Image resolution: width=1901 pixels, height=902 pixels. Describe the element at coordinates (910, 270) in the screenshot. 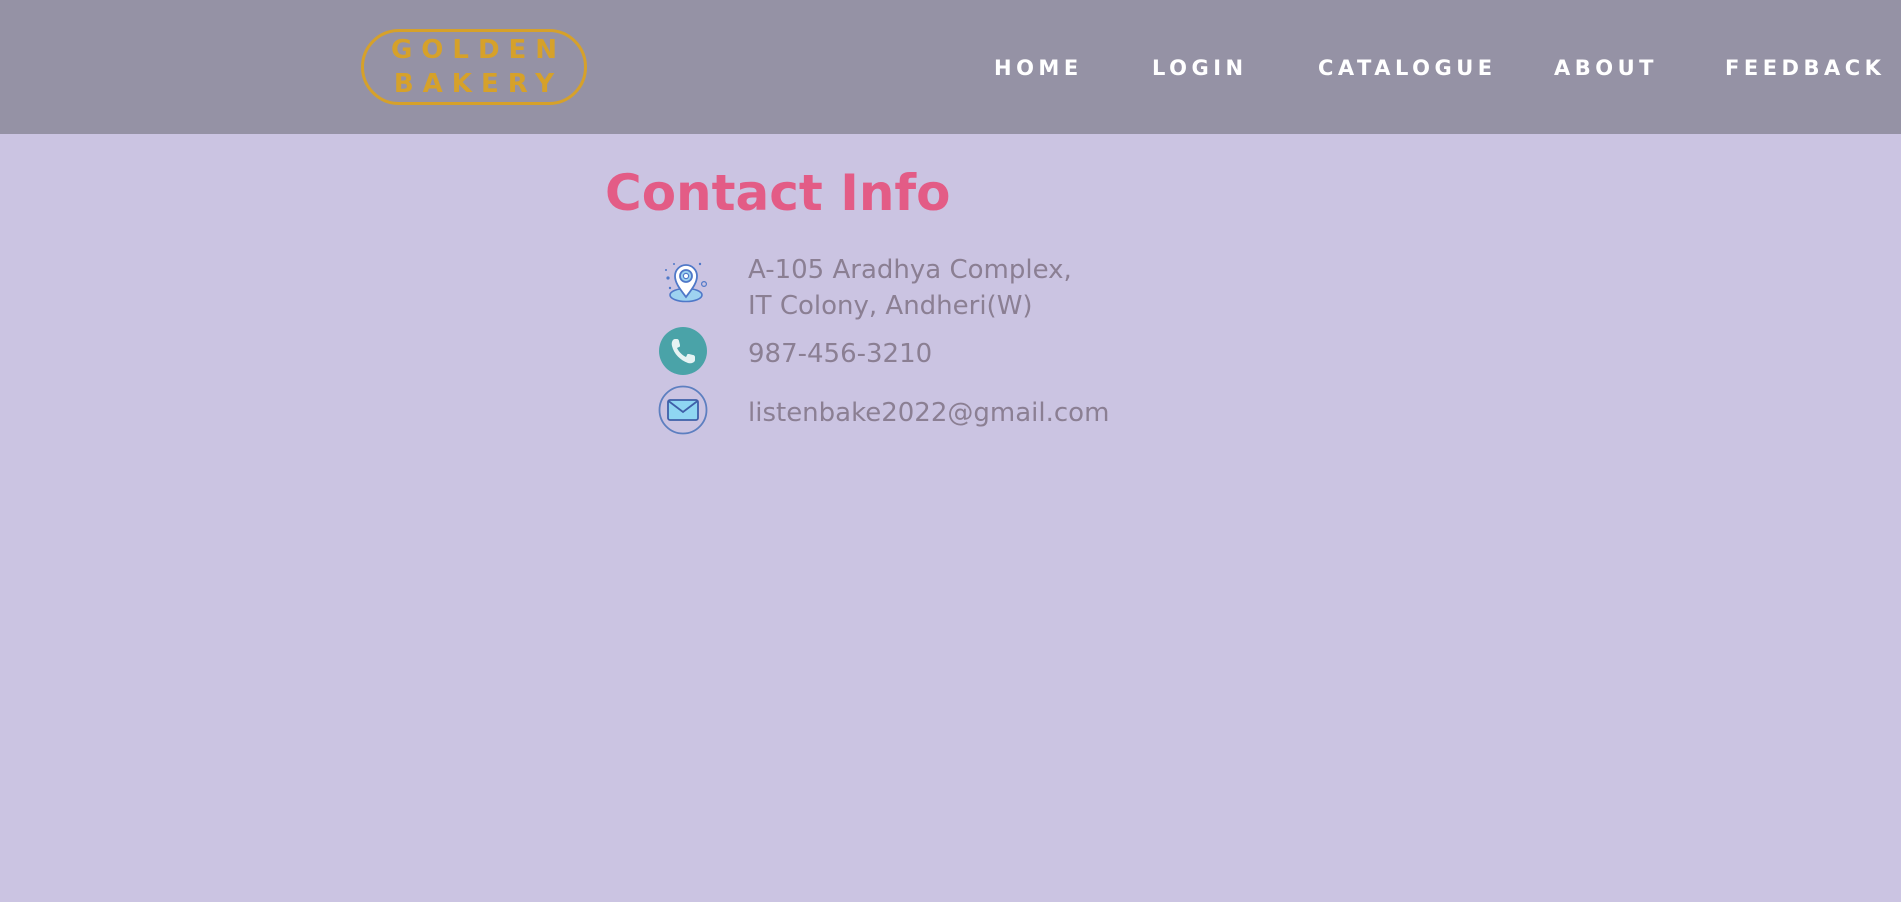

I see `address-line-1: A-105 Aradhya Complex,` at that location.